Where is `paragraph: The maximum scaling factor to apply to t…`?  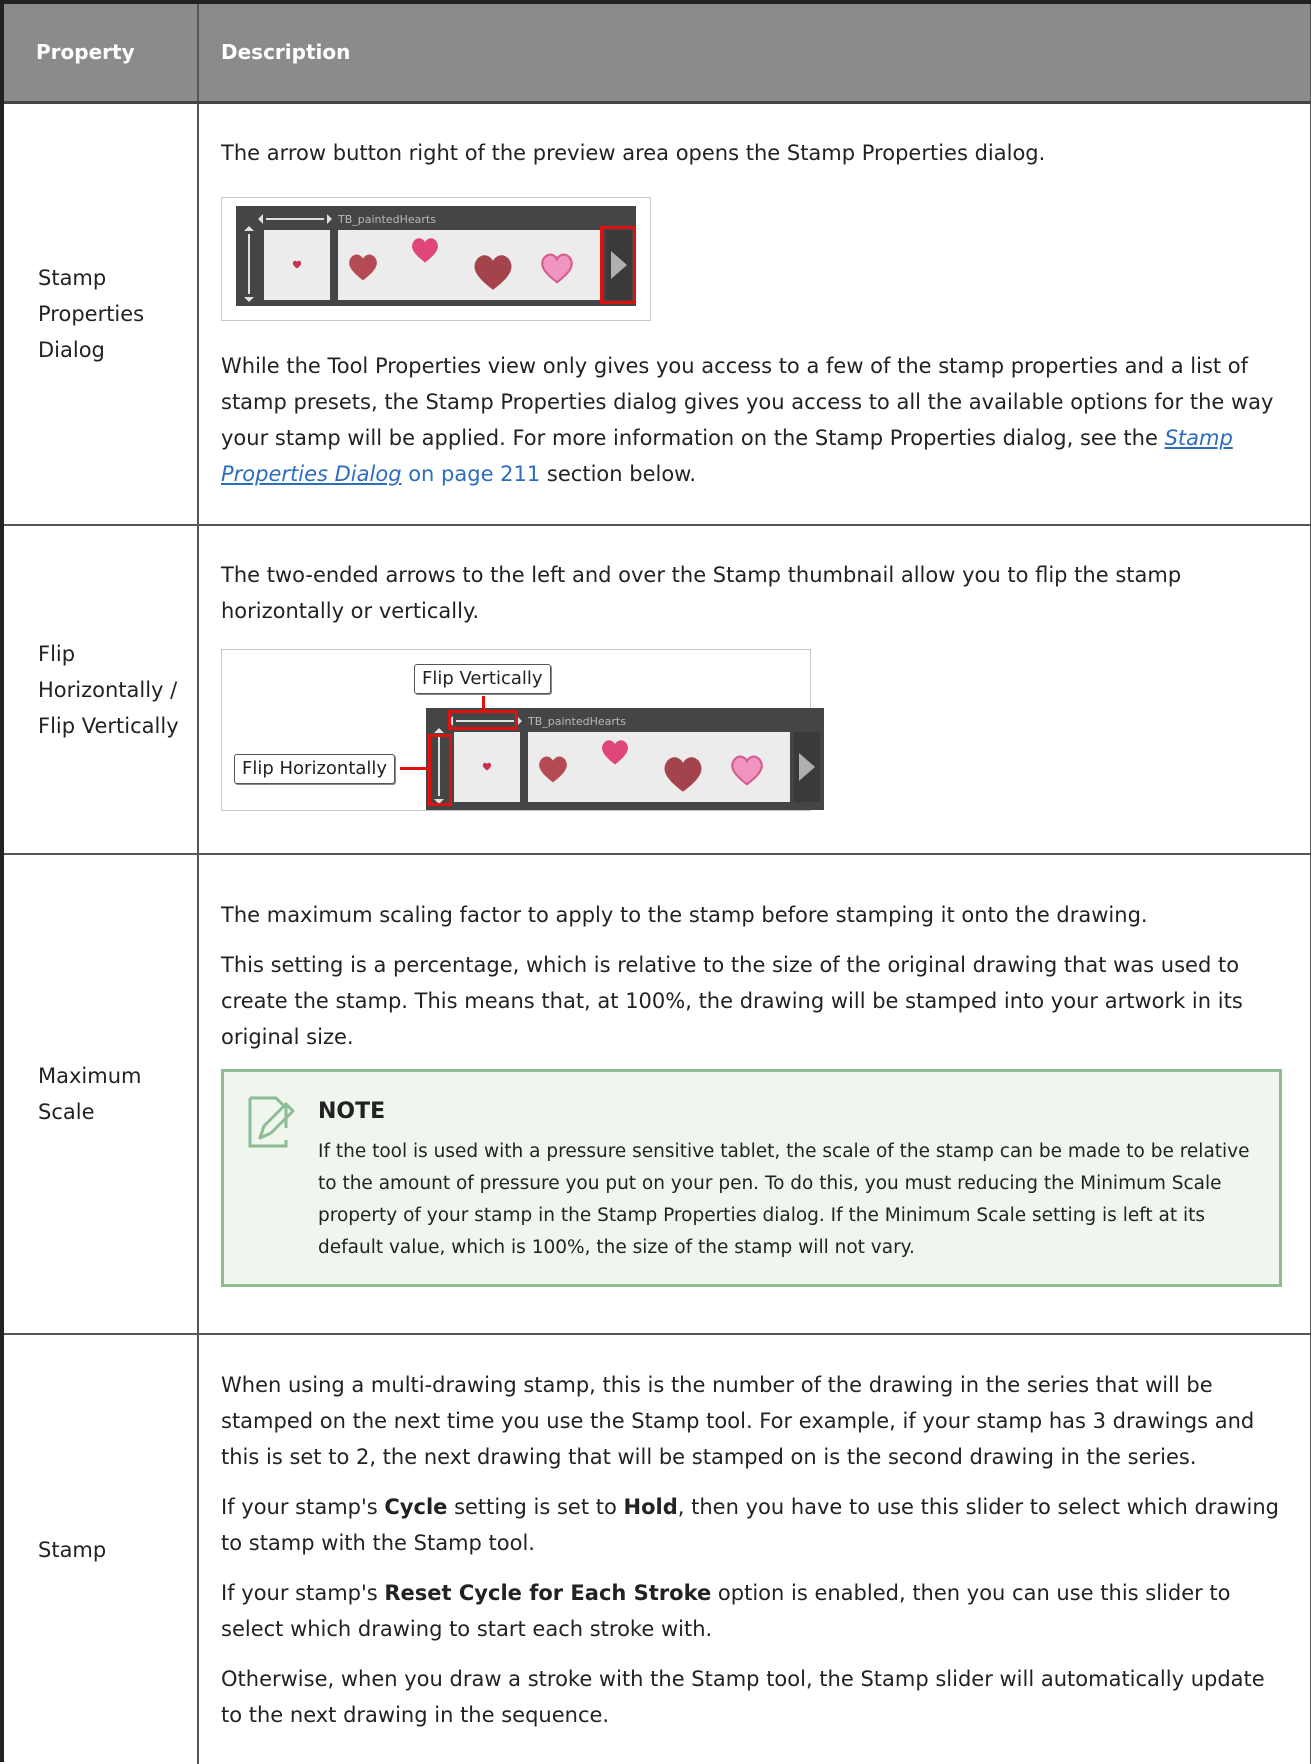
paragraph: The maximum scaling factor to apply to t… is located at coordinates (684, 915).